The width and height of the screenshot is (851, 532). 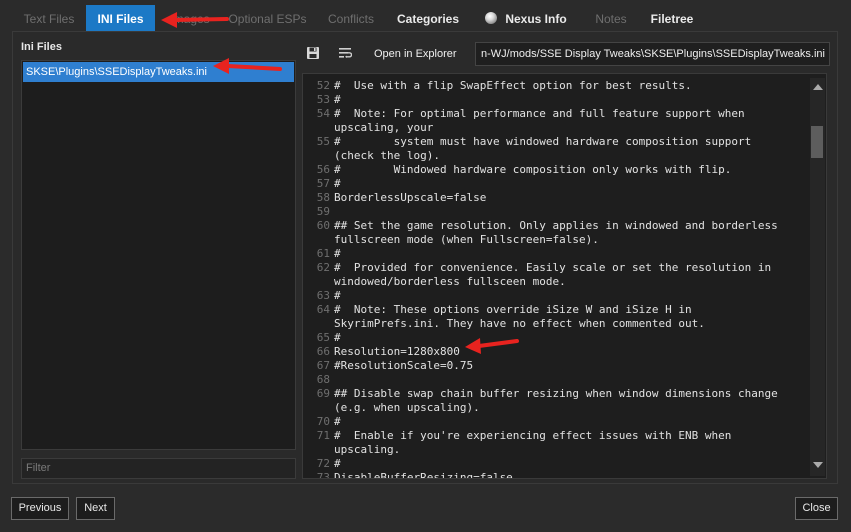 What do you see at coordinates (387, 155) in the screenshot?
I see `code-line: (check the log).` at bounding box center [387, 155].